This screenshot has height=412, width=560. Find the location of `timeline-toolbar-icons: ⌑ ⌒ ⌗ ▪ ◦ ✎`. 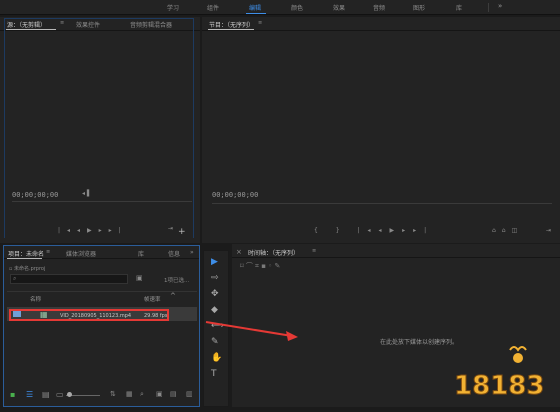

timeline-toolbar-icons: ⌑ ⌒ ⌗ ▪ ◦ ✎ is located at coordinates (260, 266).